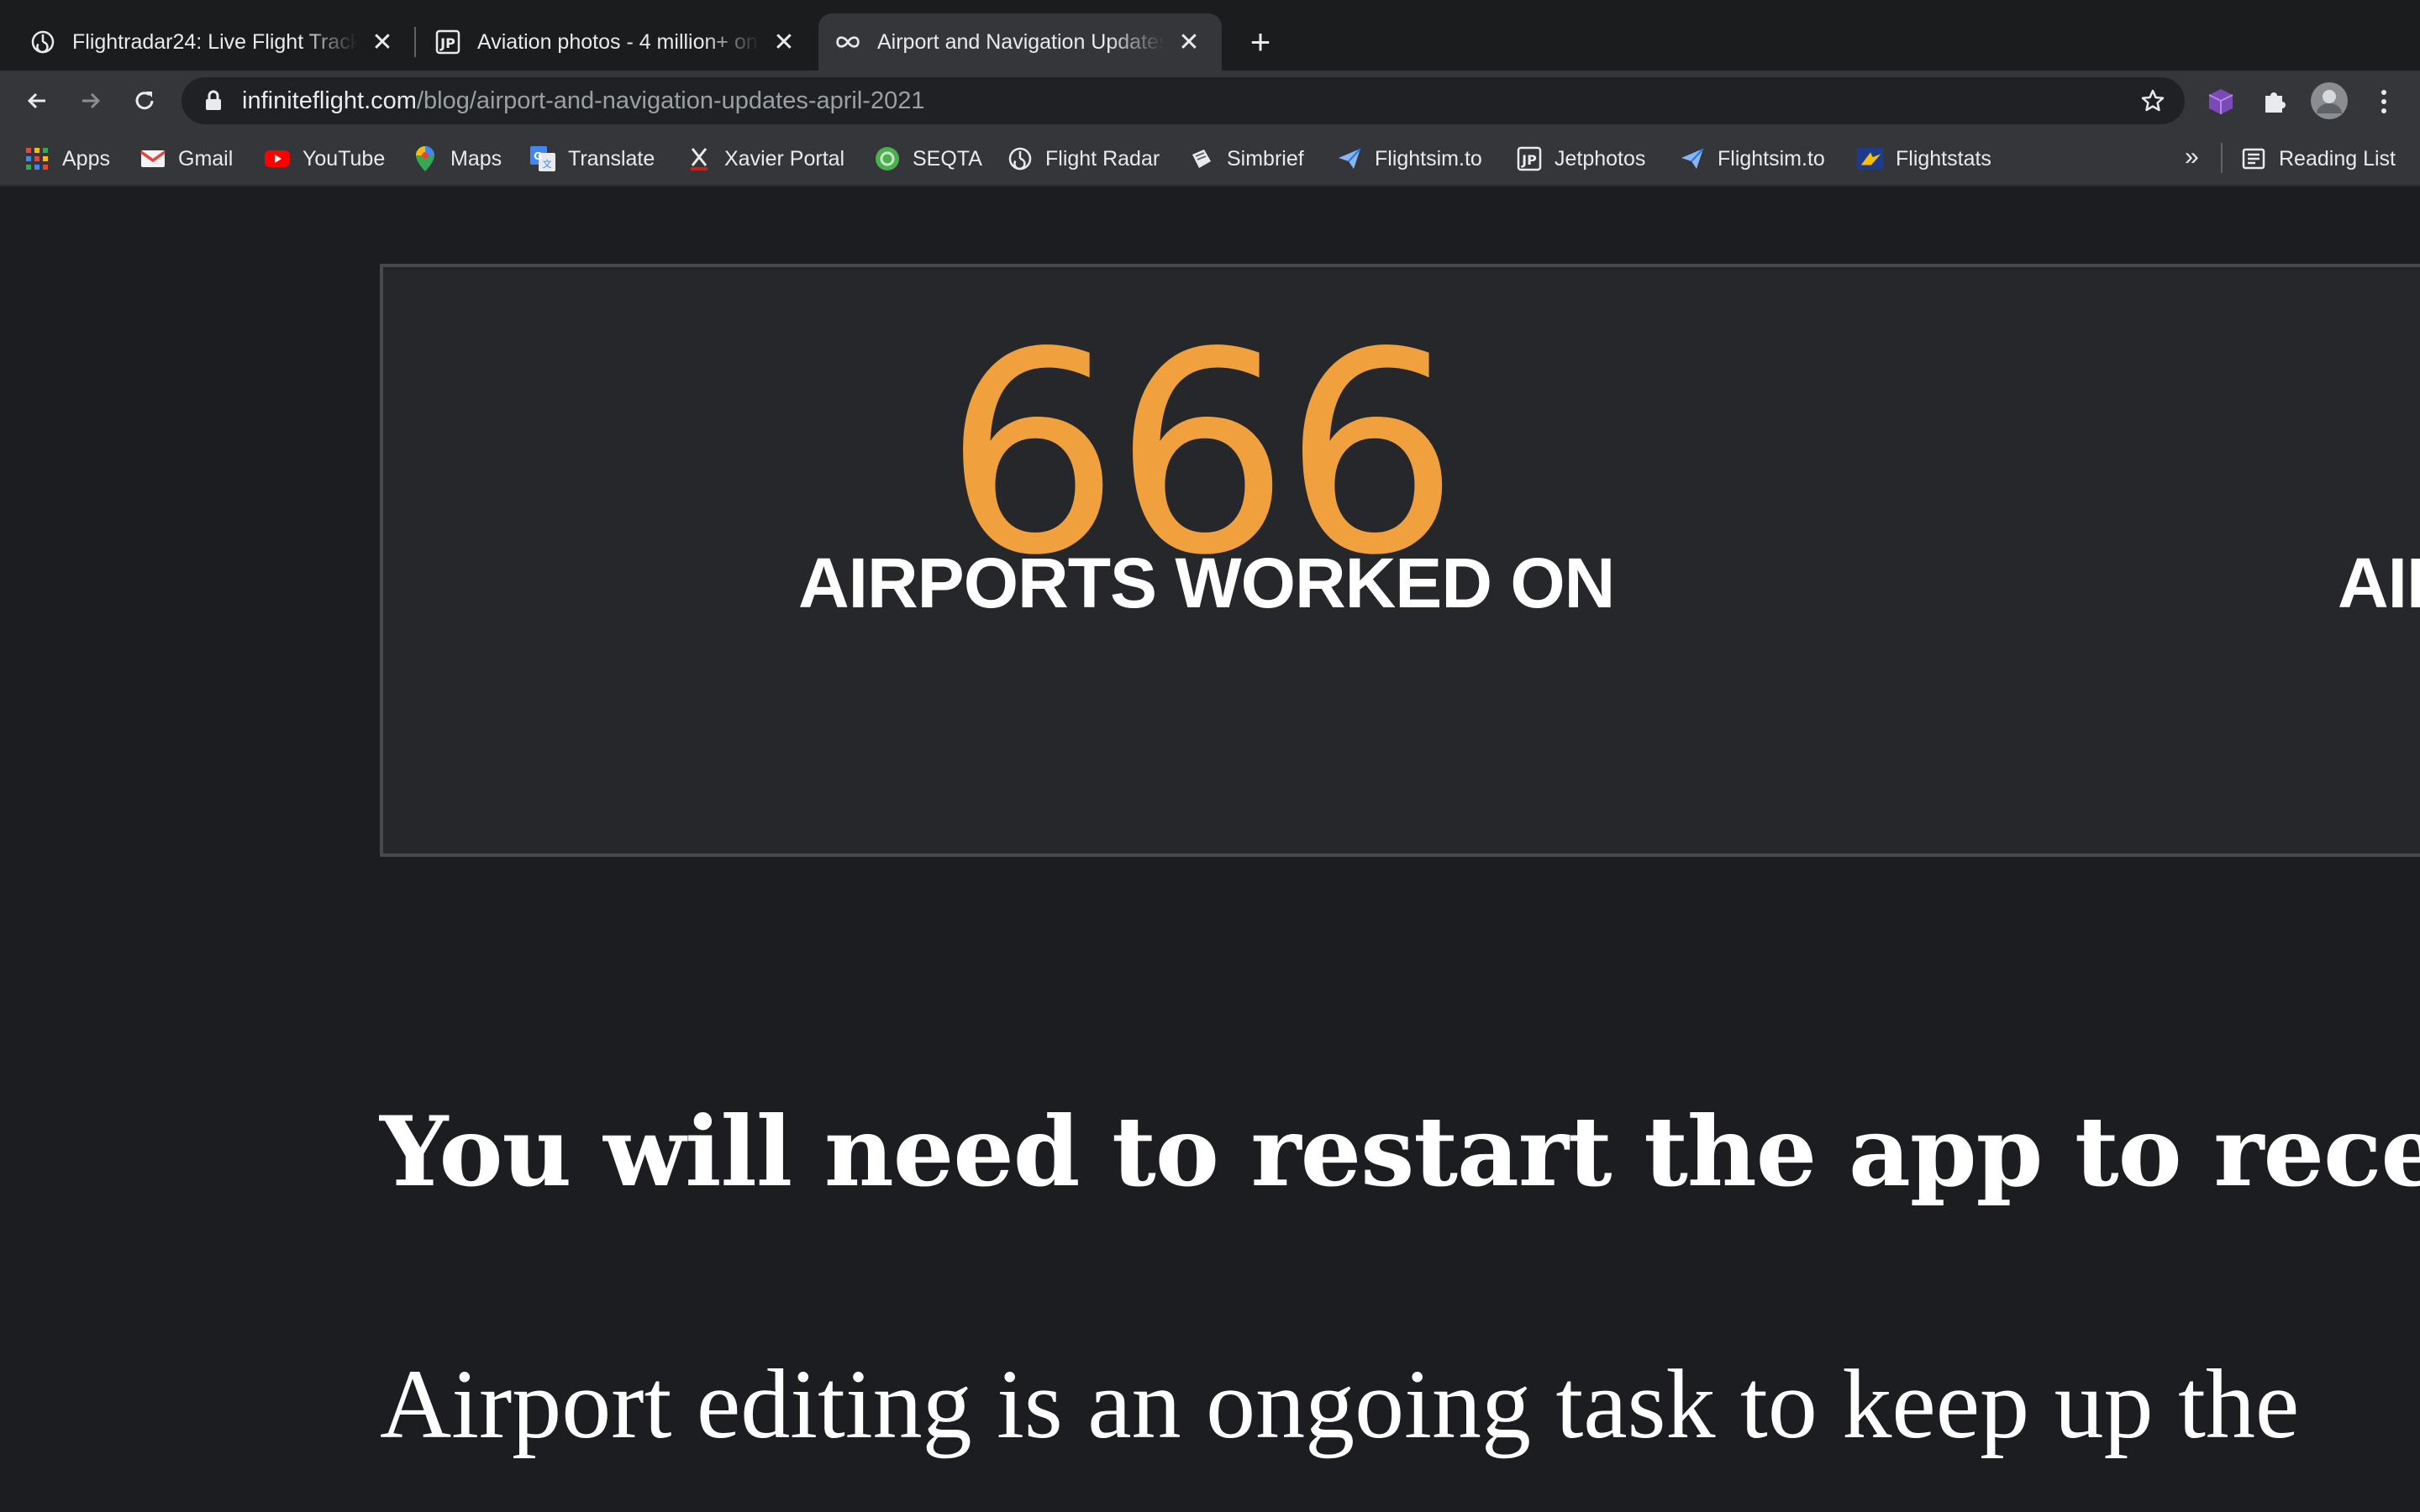  I want to click on bookmark-simbrief: Simbrief, so click(1246, 159).